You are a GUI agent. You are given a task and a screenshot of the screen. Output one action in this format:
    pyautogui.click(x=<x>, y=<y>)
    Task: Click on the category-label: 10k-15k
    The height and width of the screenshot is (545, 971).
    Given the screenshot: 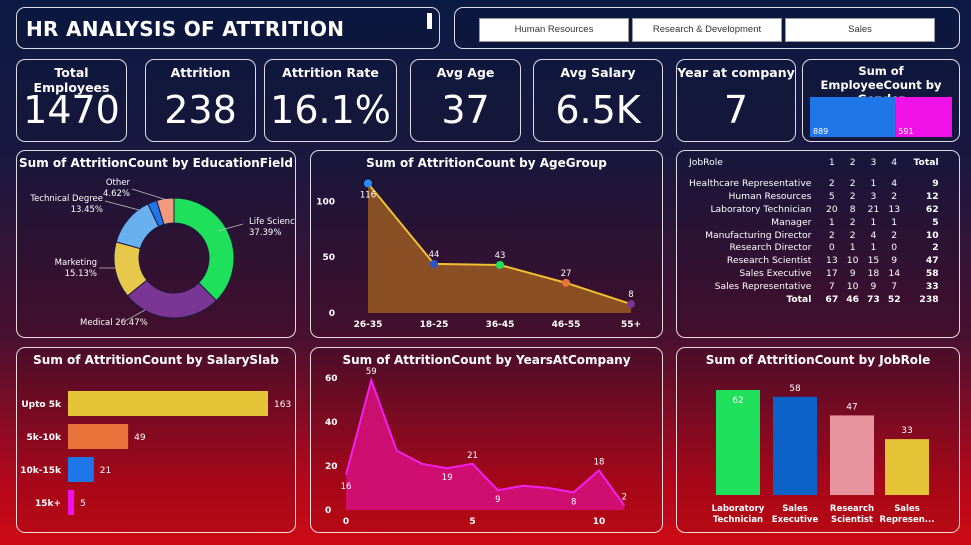 What is the action you would take?
    pyautogui.click(x=41, y=471)
    